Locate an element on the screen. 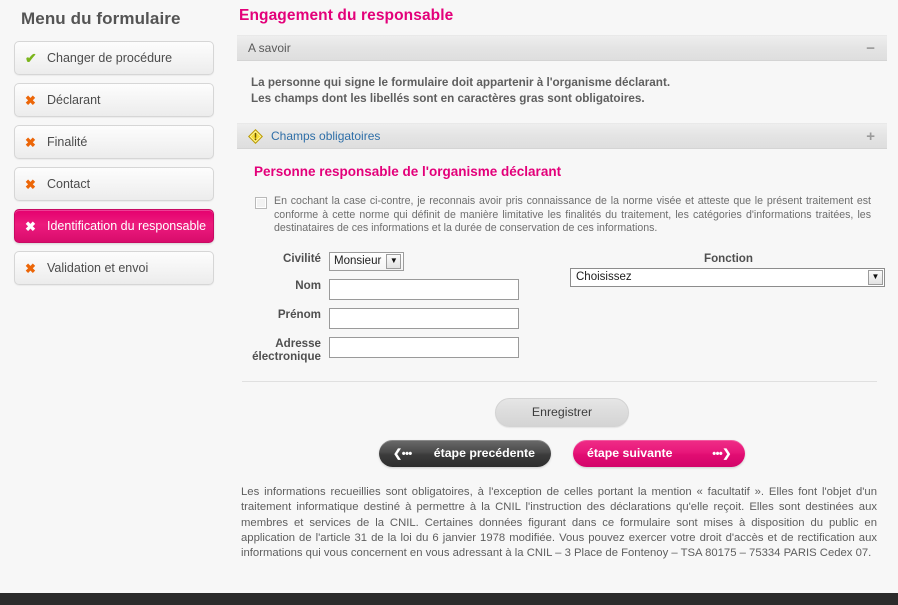  sidebar-item-label: Validation et envoi is located at coordinates (98, 268).